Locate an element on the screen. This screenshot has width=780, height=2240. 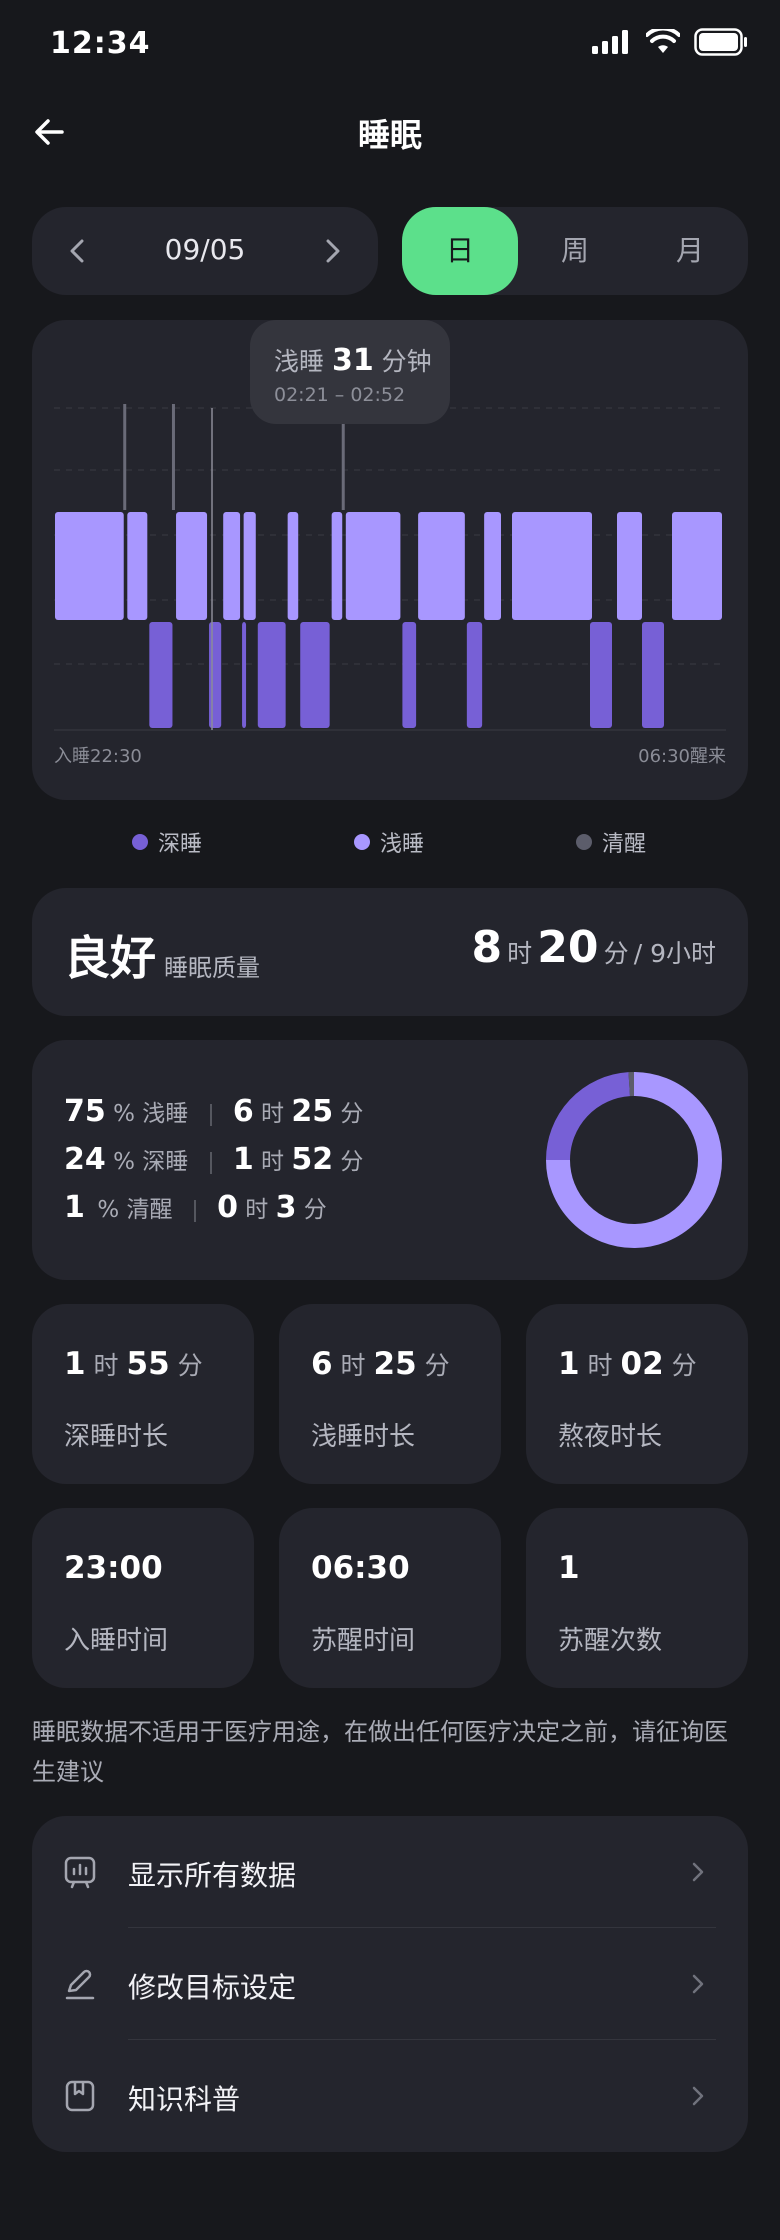
date-picker: 09/05 is located at coordinates (205, 251).